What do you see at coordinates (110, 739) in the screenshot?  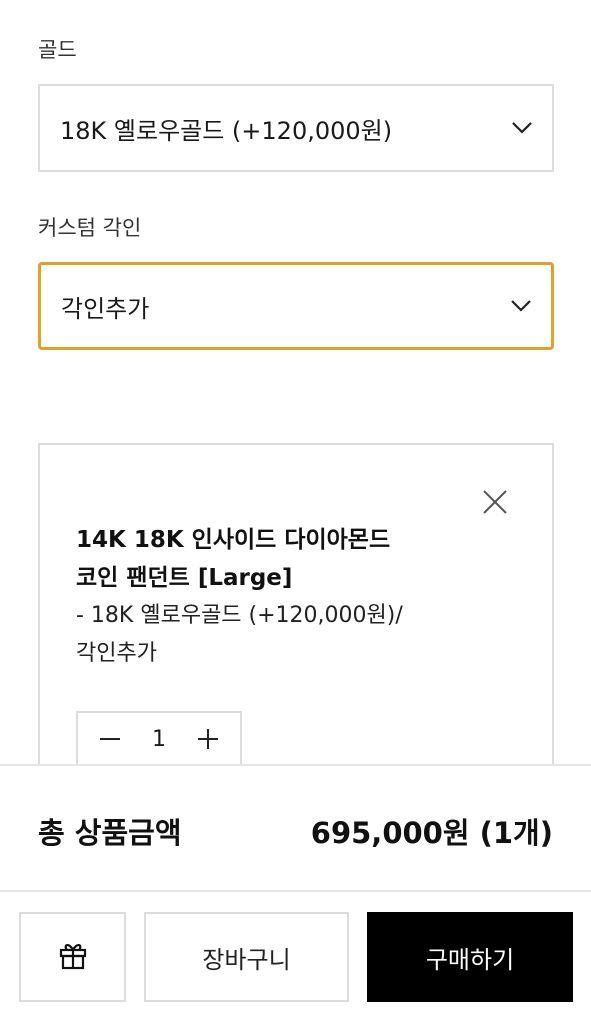 I see `minus-icon` at bounding box center [110, 739].